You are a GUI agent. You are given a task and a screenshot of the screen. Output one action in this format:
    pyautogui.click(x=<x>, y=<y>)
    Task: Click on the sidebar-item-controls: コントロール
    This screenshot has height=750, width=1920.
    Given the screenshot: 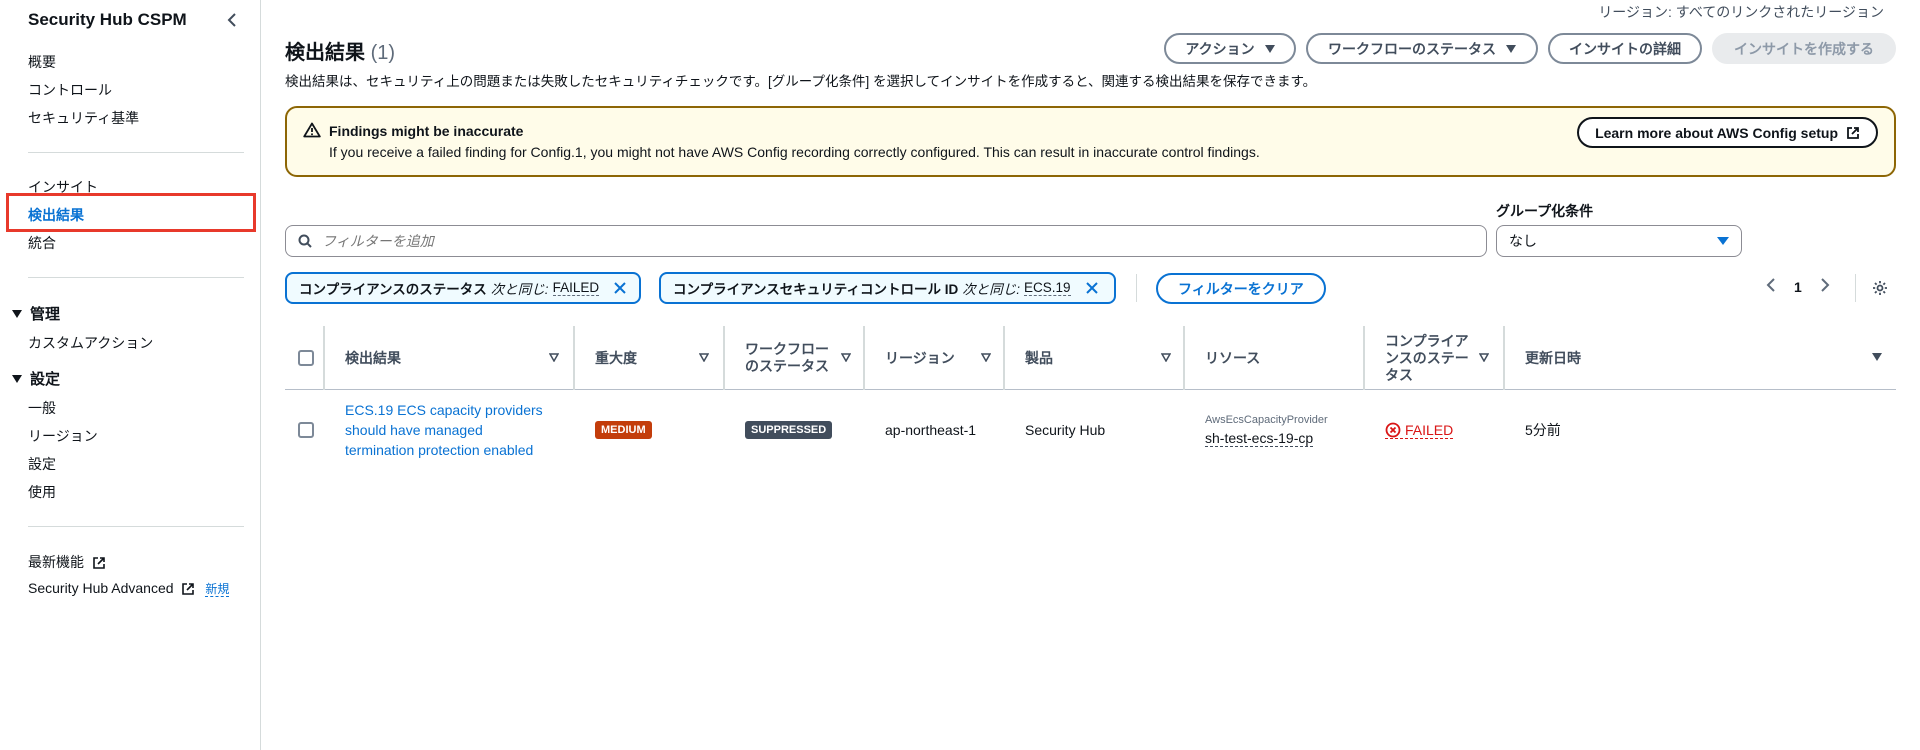 What is the action you would take?
    pyautogui.click(x=70, y=90)
    